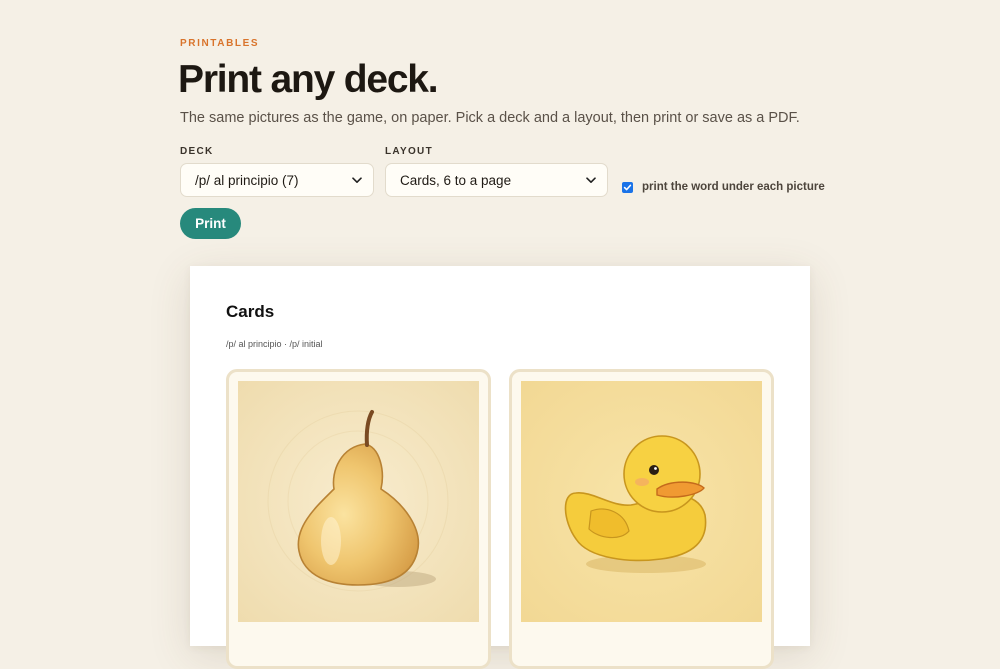 The width and height of the screenshot is (1000, 669). Describe the element at coordinates (220, 43) in the screenshot. I see `eyebrow-label: PRINTABLES` at that location.